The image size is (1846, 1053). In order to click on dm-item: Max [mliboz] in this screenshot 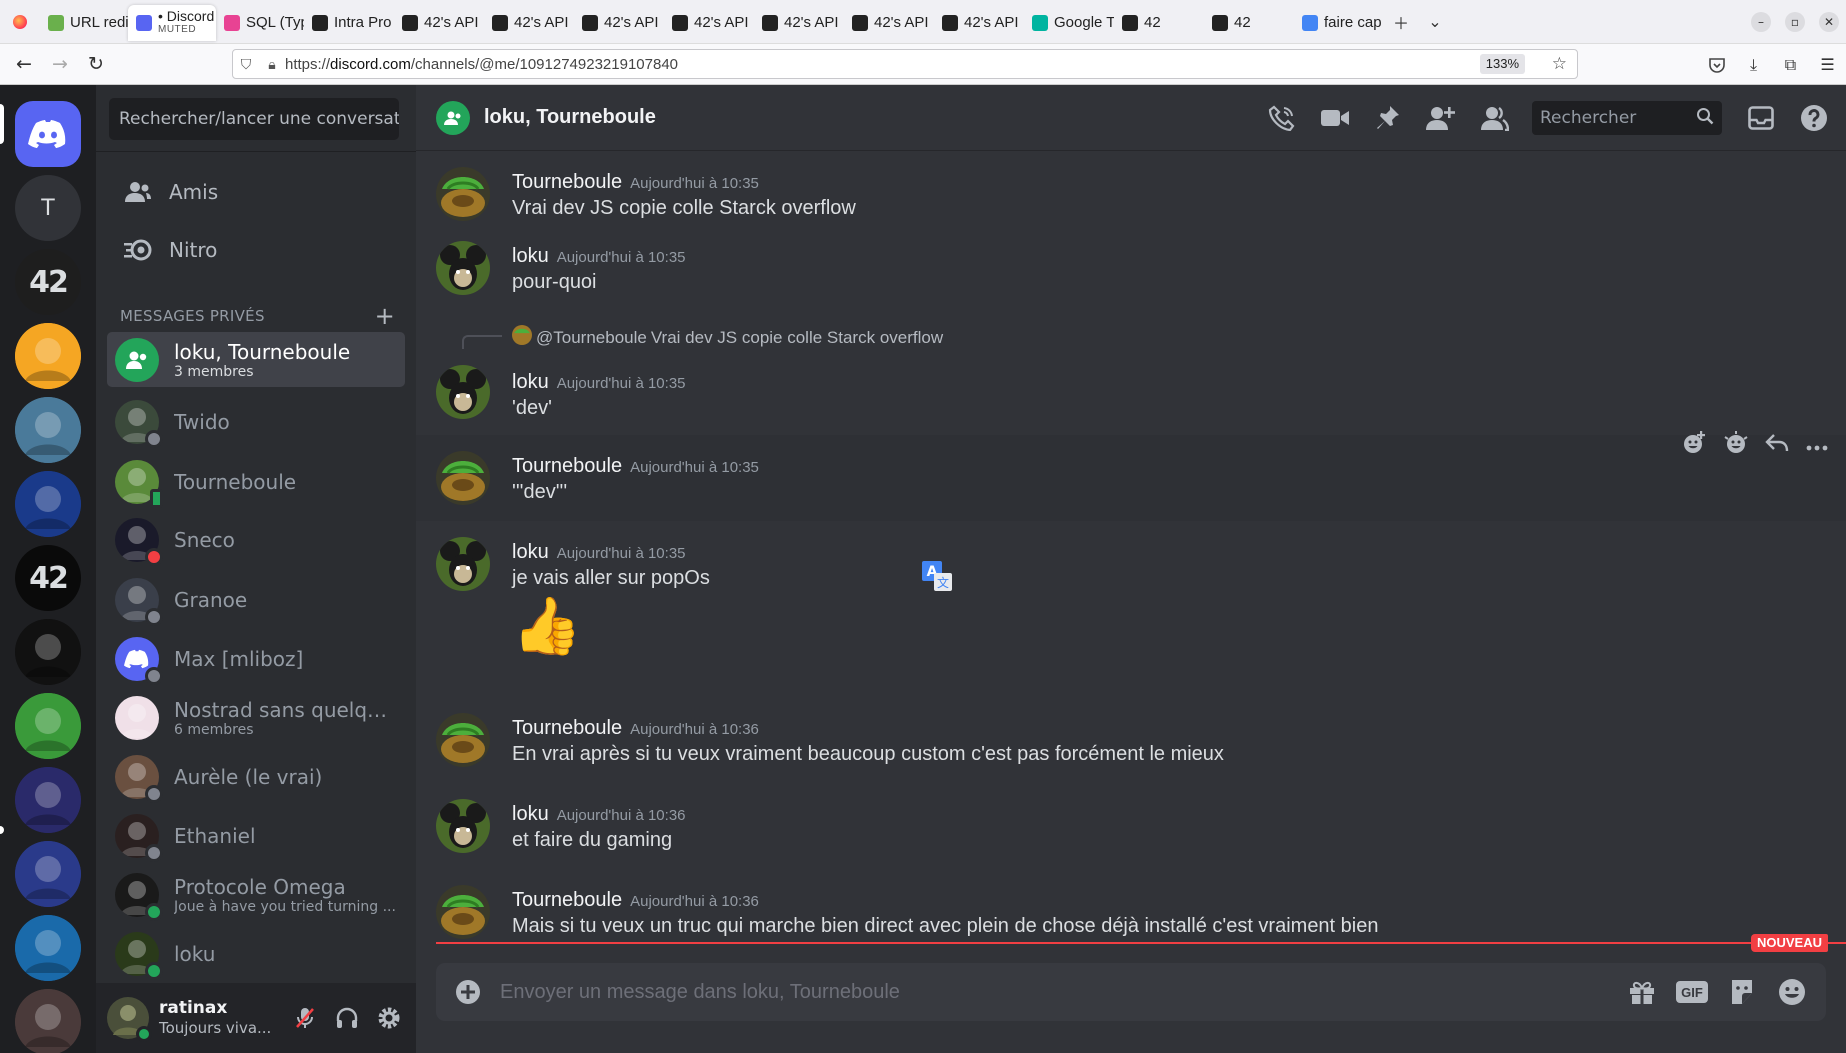, I will do `click(256, 658)`.